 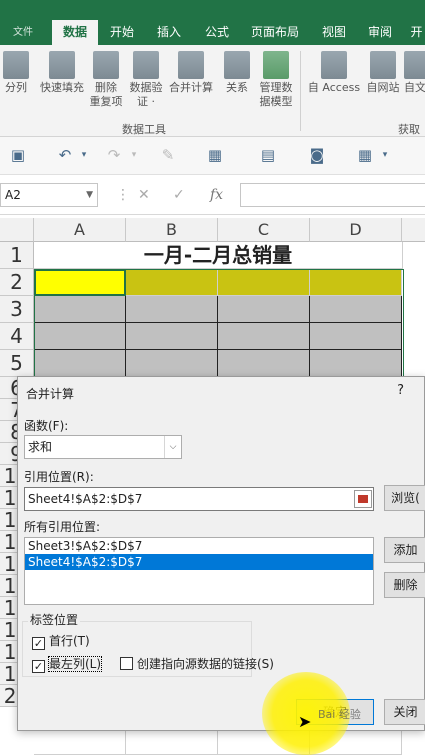 What do you see at coordinates (199, 571) in the screenshot?
I see `all-references-list: Sheet3!$A$2:$D$7 Sheet4!$A$2:$D$7` at bounding box center [199, 571].